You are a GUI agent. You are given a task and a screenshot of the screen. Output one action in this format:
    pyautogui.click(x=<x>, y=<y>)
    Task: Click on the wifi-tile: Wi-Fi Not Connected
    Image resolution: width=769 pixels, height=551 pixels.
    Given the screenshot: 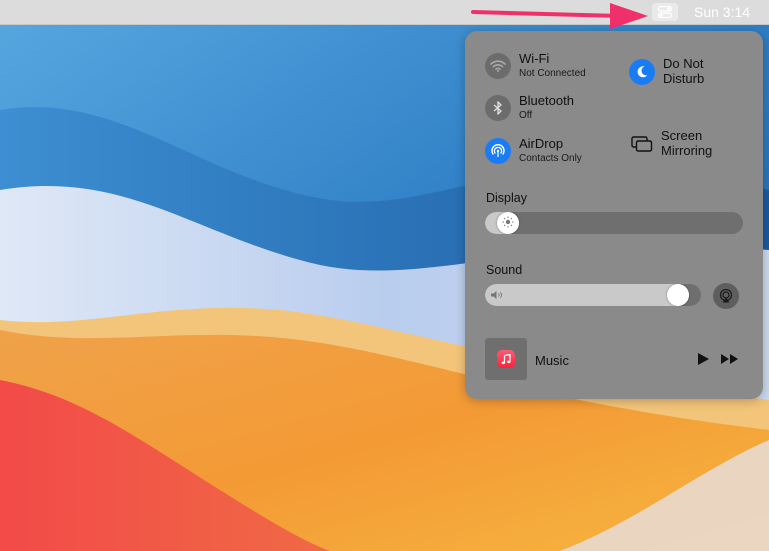 What is the action you would take?
    pyautogui.click(x=535, y=65)
    